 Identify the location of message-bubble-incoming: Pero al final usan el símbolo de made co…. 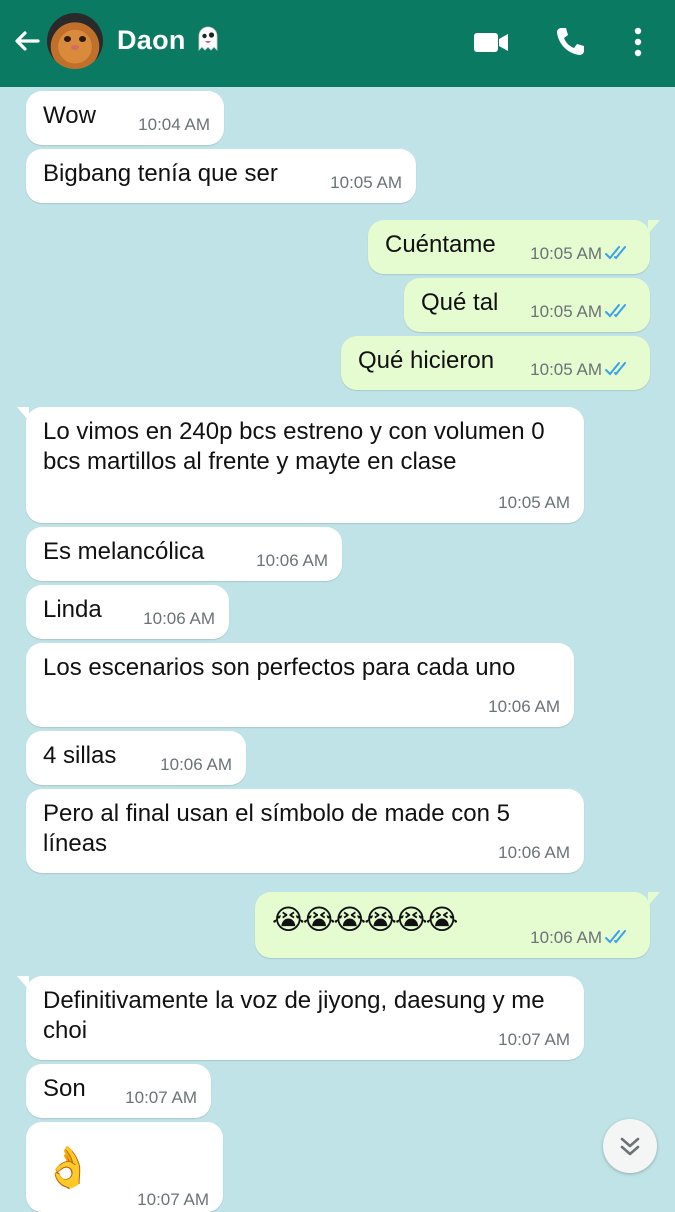
(305, 831).